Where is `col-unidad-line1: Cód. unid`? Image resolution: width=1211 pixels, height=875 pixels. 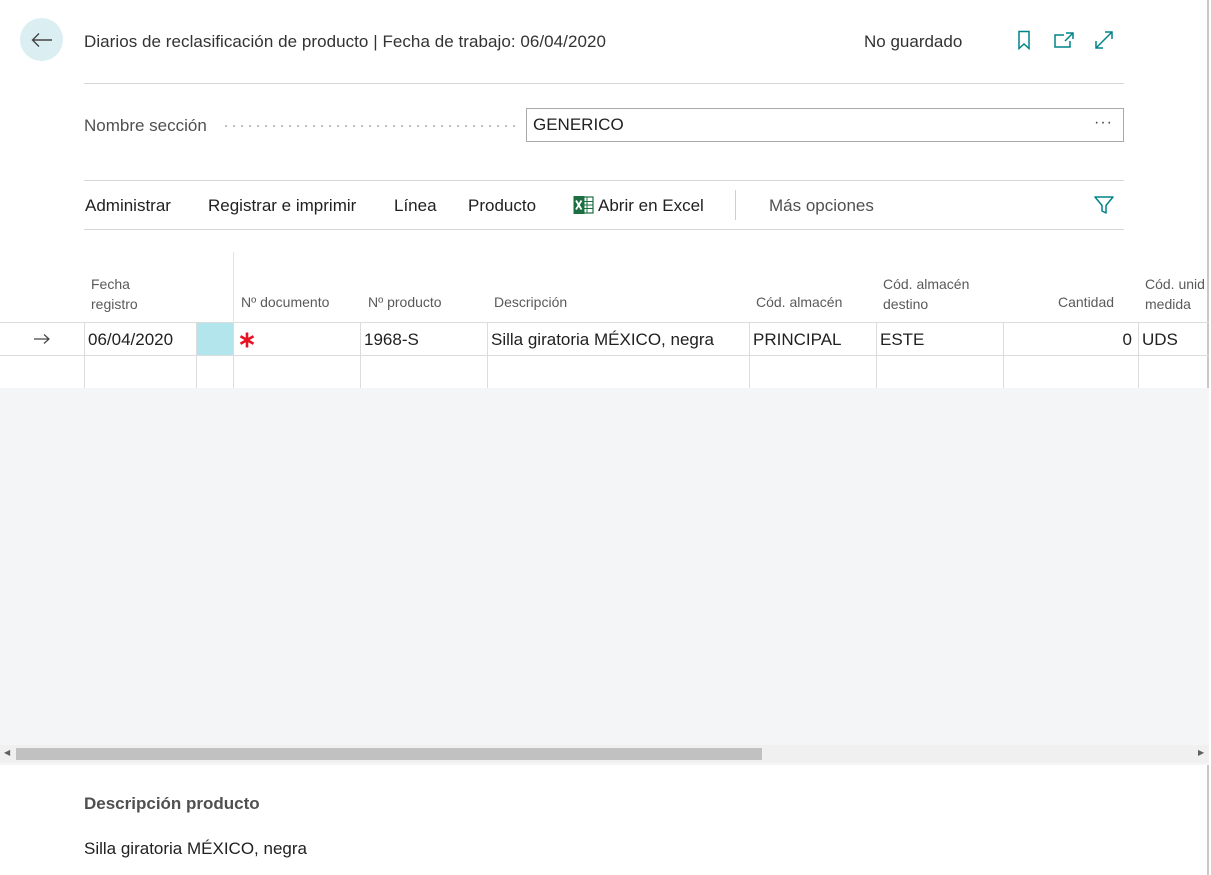 col-unidad-line1: Cód. unid is located at coordinates (1175, 284).